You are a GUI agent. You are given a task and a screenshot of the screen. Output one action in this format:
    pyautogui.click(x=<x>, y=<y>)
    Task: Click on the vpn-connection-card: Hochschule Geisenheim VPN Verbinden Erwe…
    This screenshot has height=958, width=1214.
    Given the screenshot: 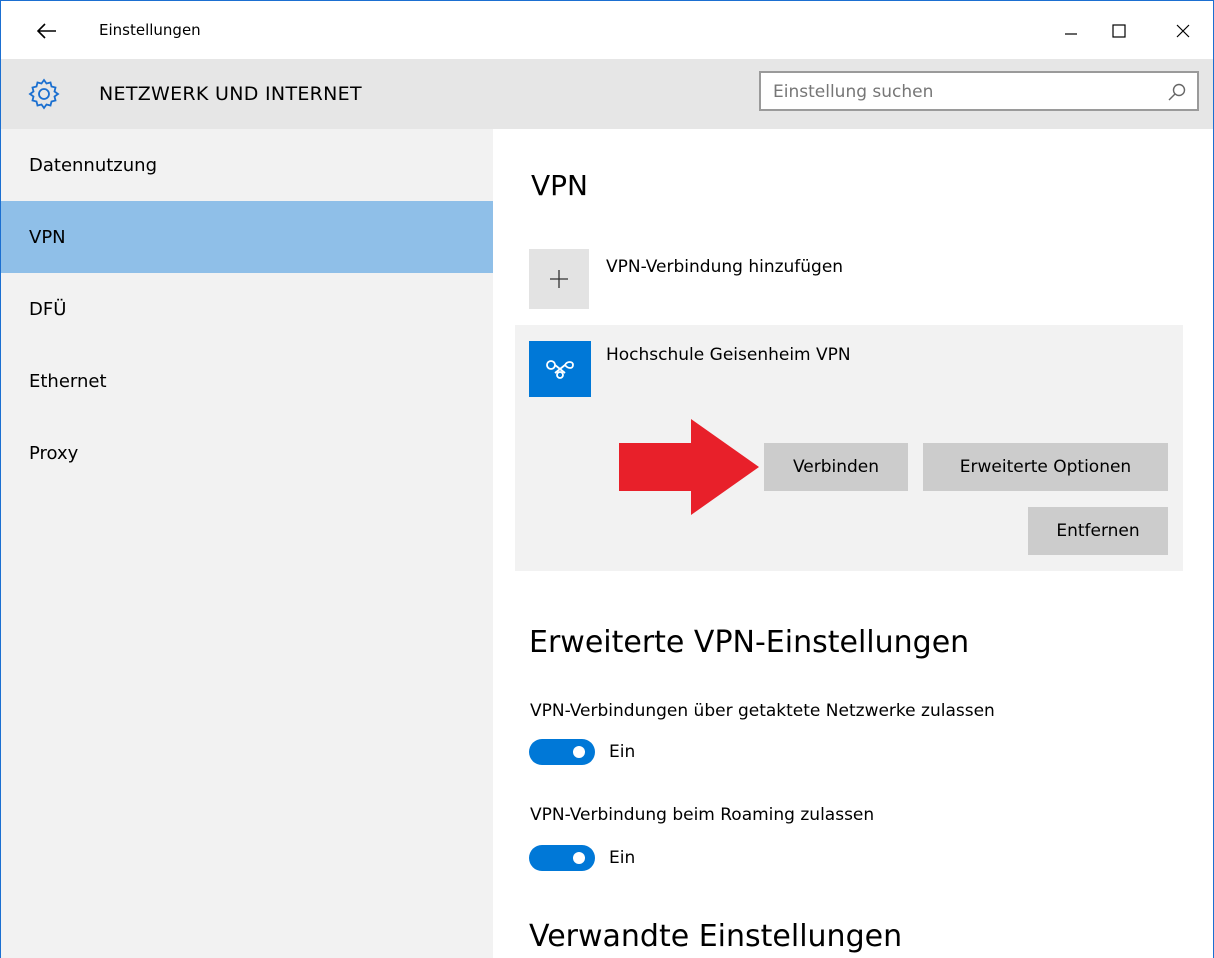 What is the action you would take?
    pyautogui.click(x=849, y=448)
    